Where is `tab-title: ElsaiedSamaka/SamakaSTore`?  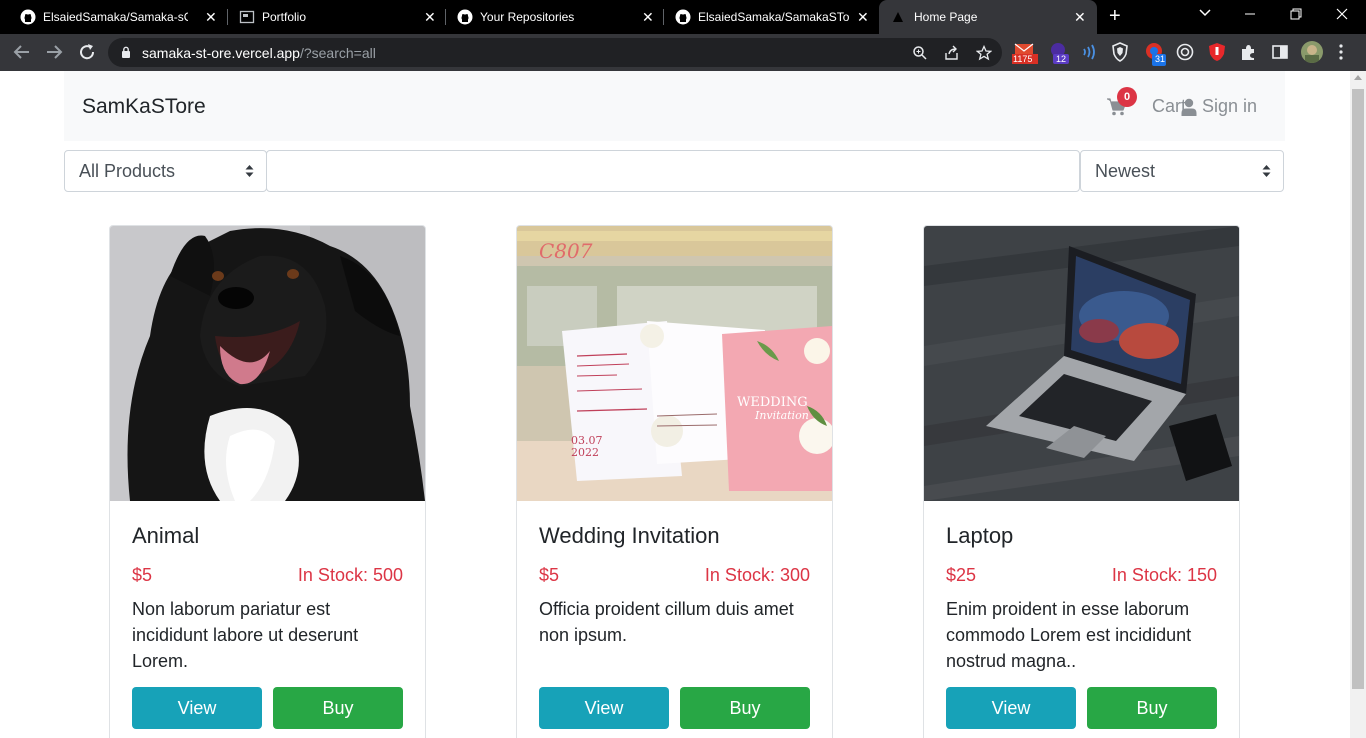
tab-title: ElsaiedSamaka/SamakaSTore is located at coordinates (774, 17).